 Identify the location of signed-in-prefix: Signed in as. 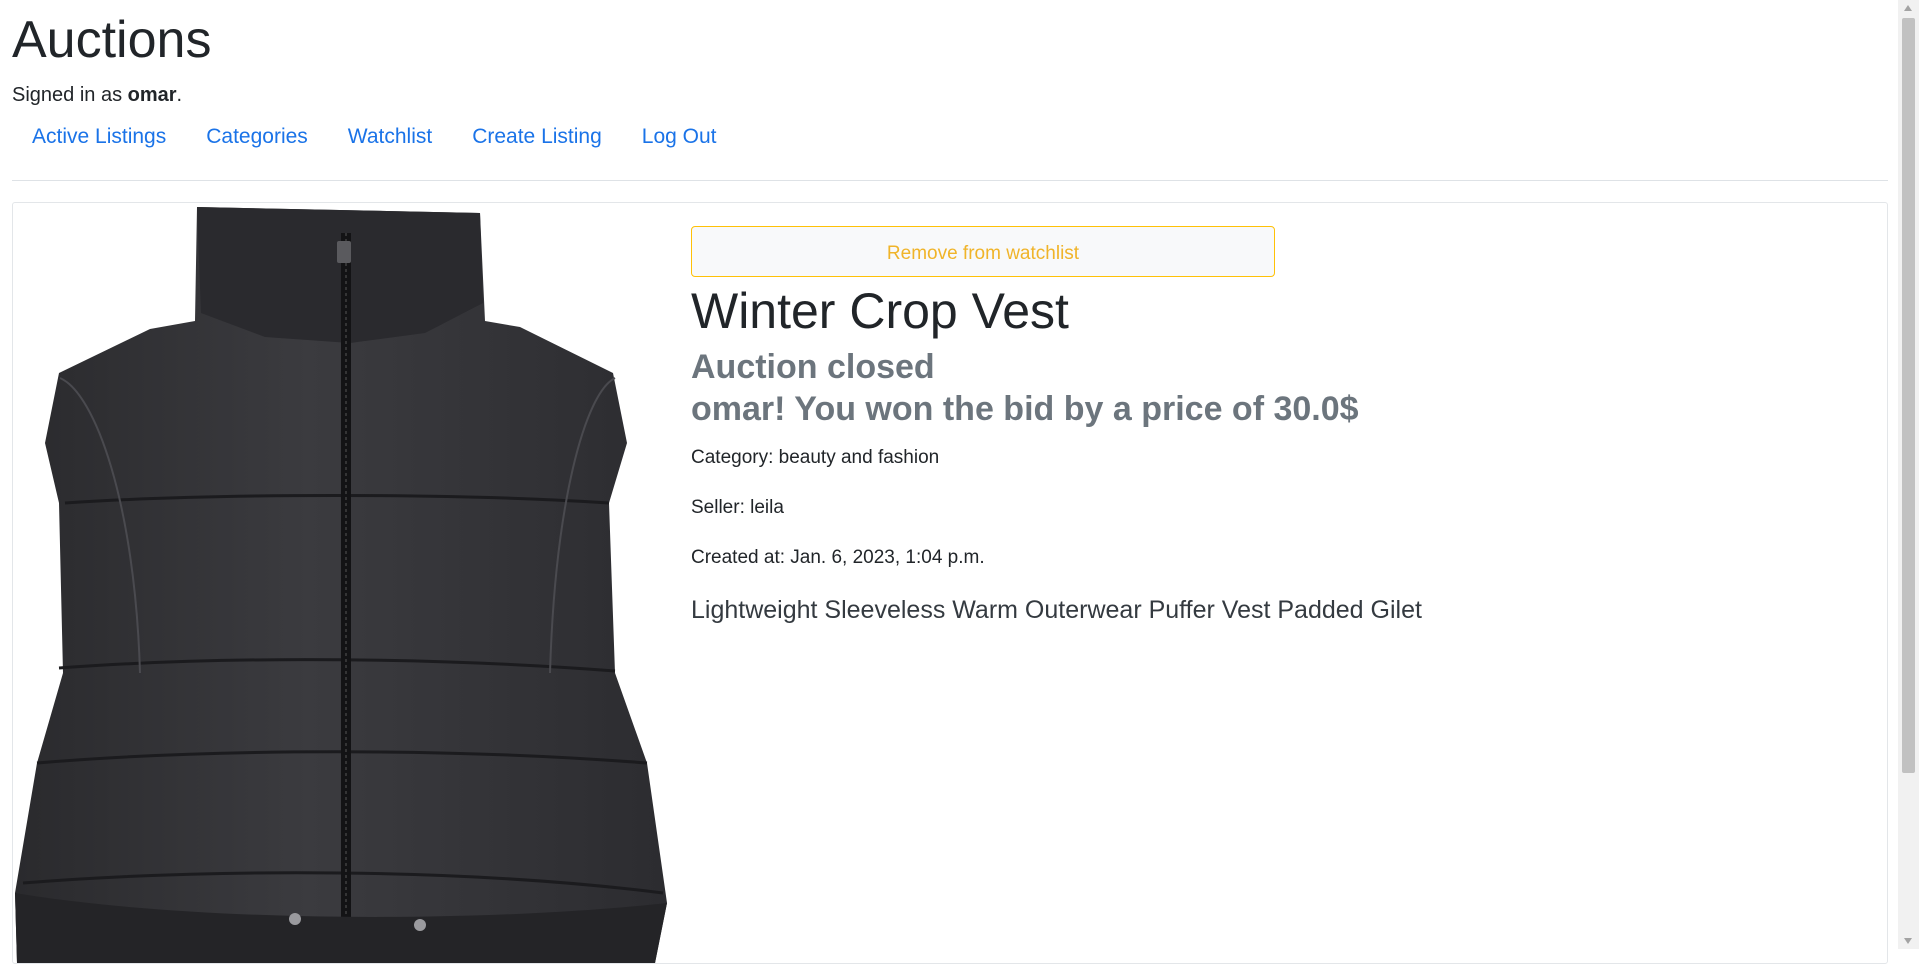
(70, 95).